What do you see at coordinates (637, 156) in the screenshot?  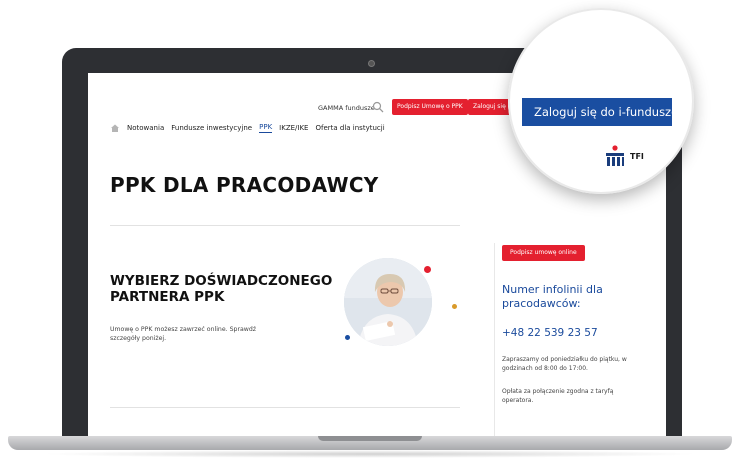 I see `tfi-label: TFI` at bounding box center [637, 156].